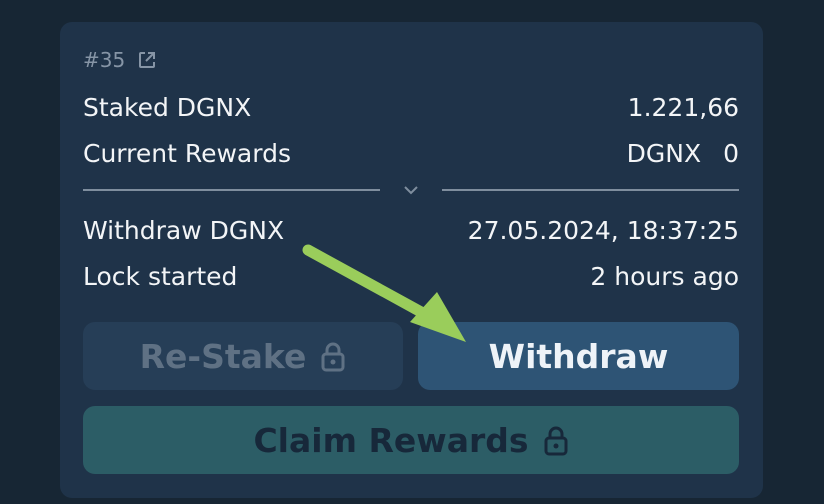 This screenshot has width=824, height=504. I want to click on claim-rewards-button: Claim Rewards, so click(411, 440).